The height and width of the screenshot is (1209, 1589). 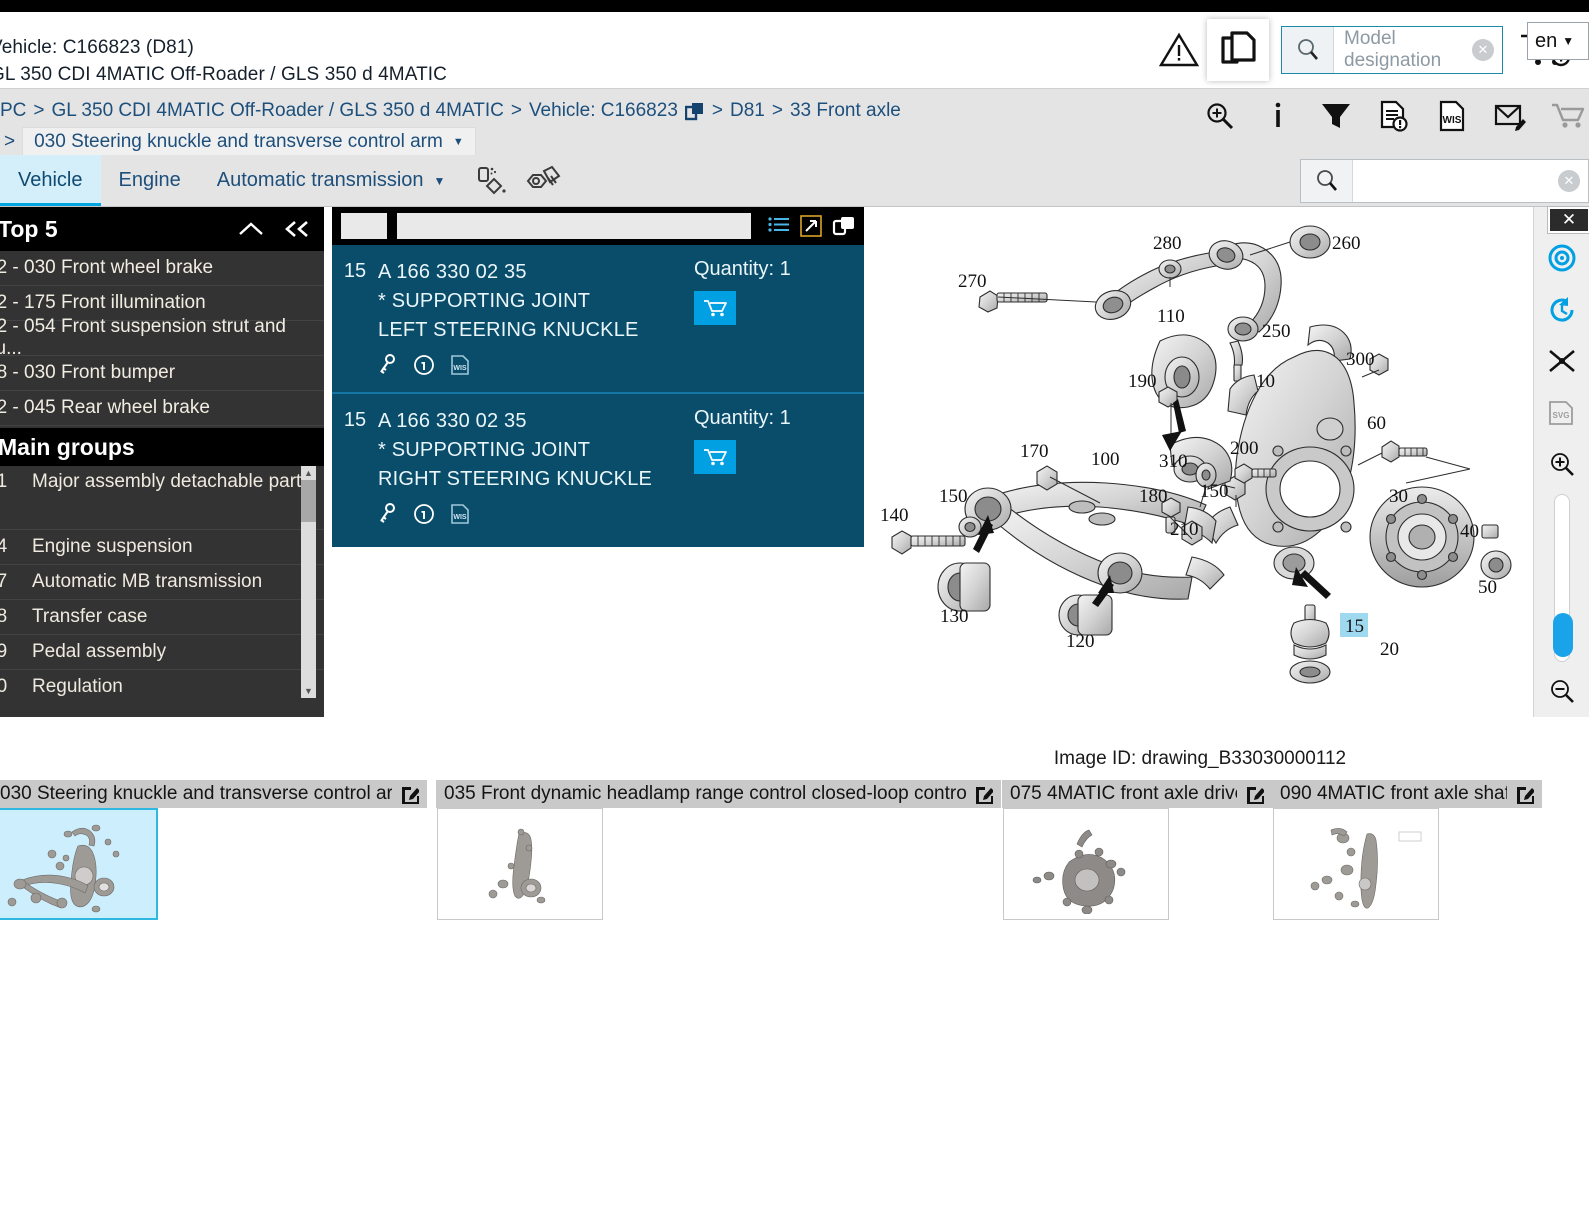 I want to click on bolt-icon, so click(x=543, y=181).